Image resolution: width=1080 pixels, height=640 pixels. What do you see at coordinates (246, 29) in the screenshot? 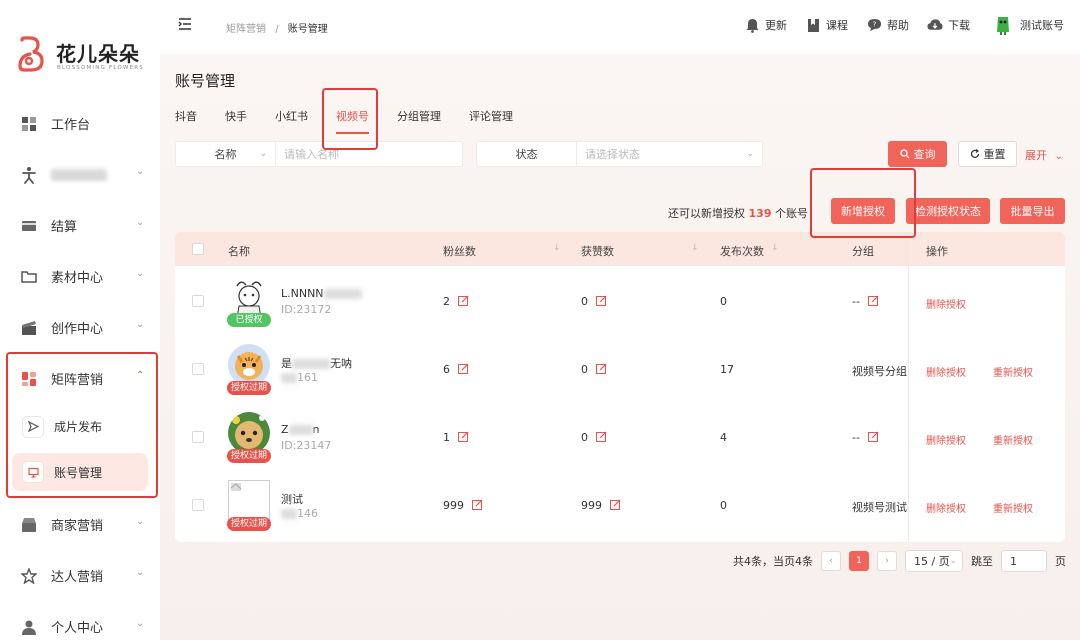
I see `breadcrumb-parent: 矩阵营销` at bounding box center [246, 29].